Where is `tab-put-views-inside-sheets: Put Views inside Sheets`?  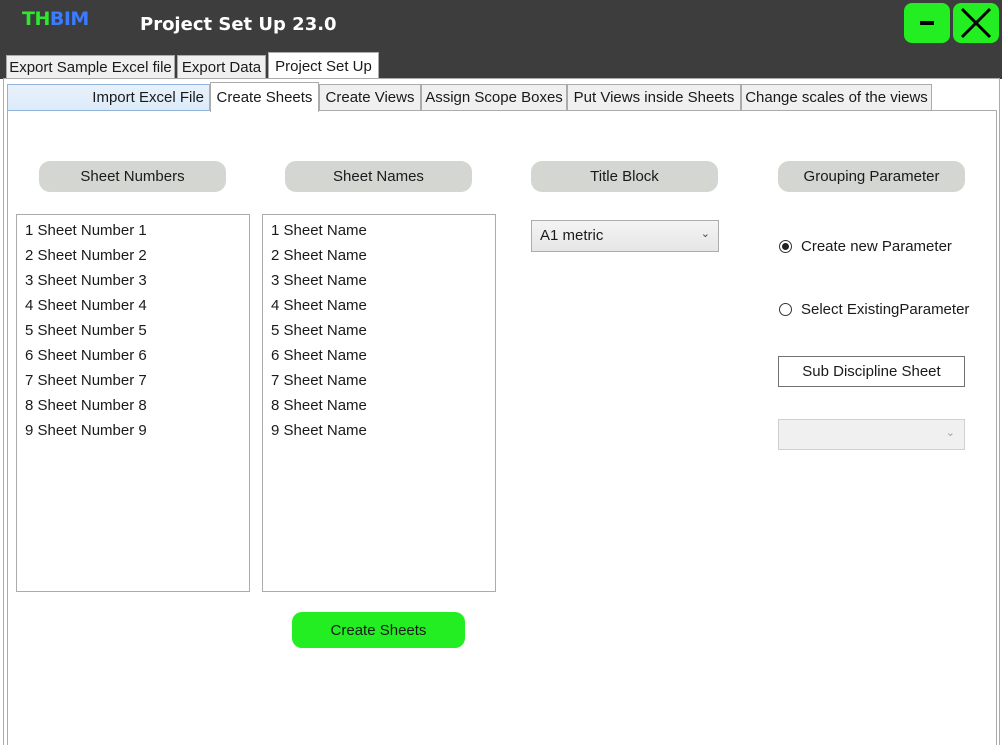
tab-put-views-inside-sheets: Put Views inside Sheets is located at coordinates (654, 97).